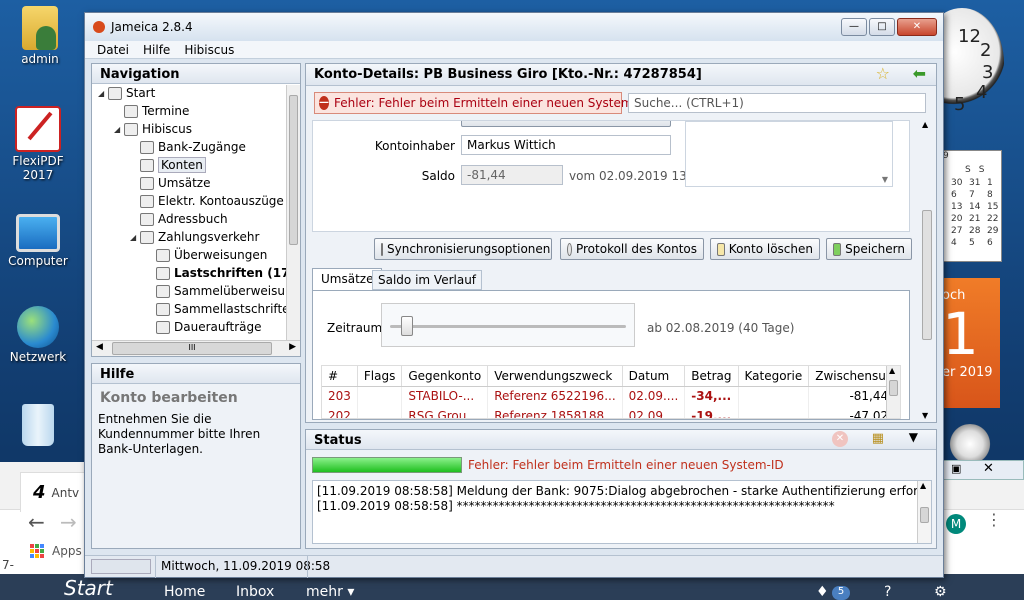  Describe the element at coordinates (340, 376) in the screenshot. I see `table-header: #` at that location.